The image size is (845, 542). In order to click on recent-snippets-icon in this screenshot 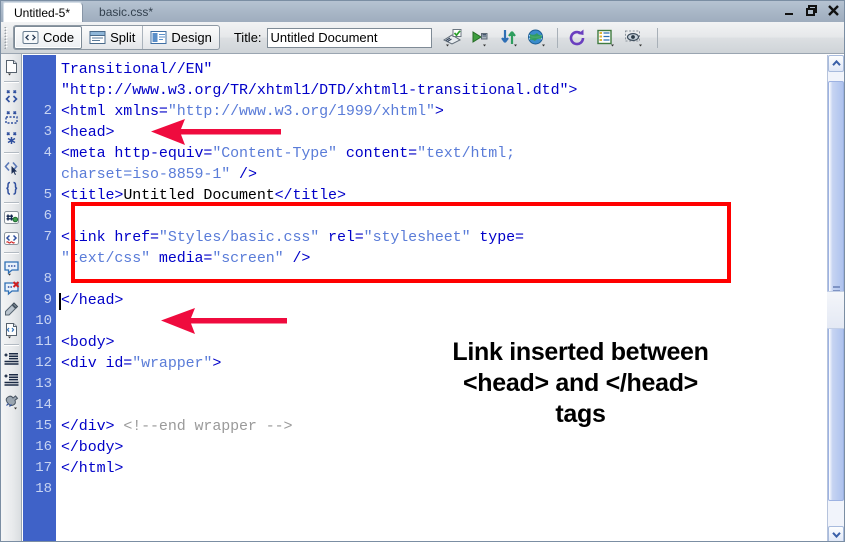, I will do `click(11, 330)`.